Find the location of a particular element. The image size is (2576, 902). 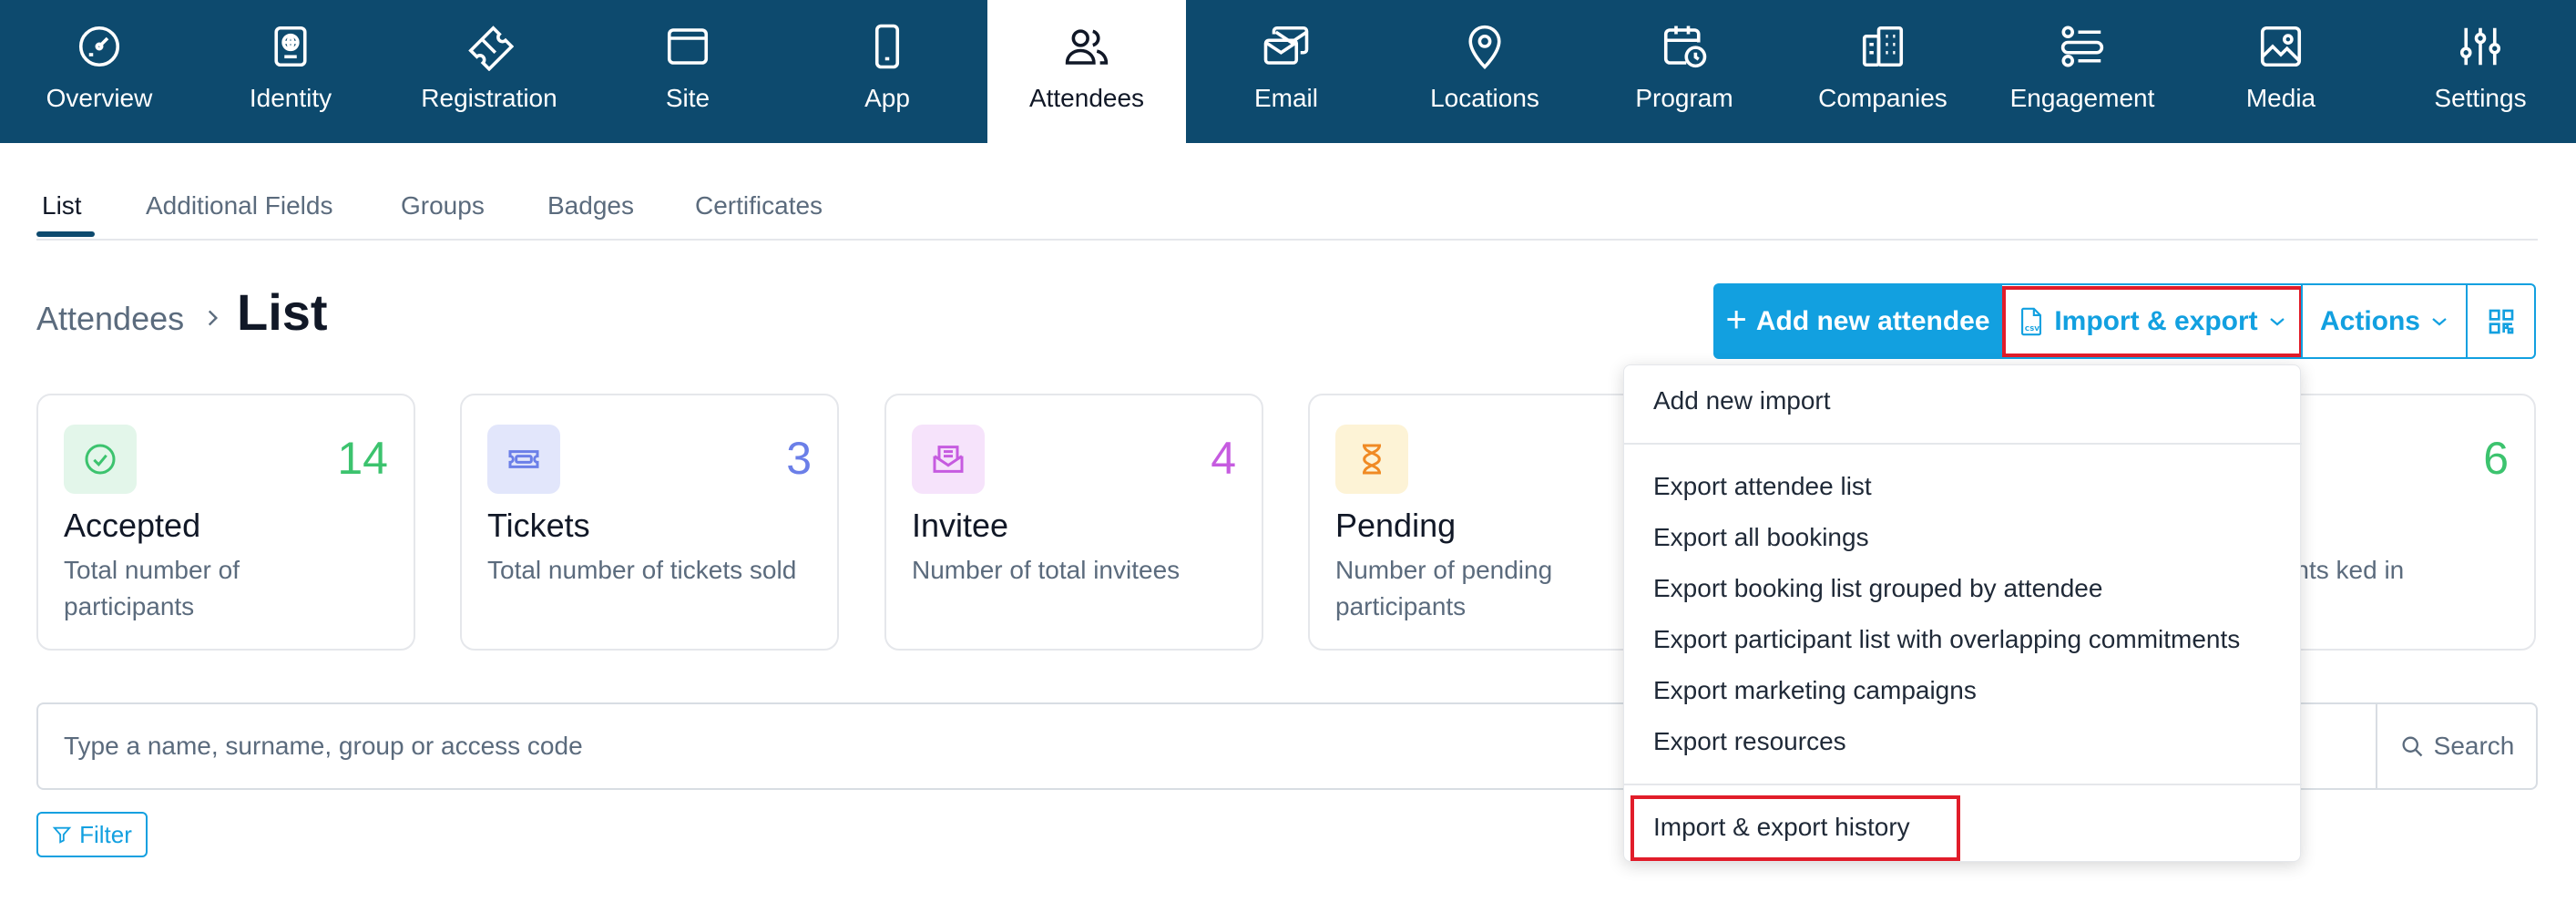

menu-item-export-booking-grouped: Export booking list grouped by attendee is located at coordinates (1877, 589).